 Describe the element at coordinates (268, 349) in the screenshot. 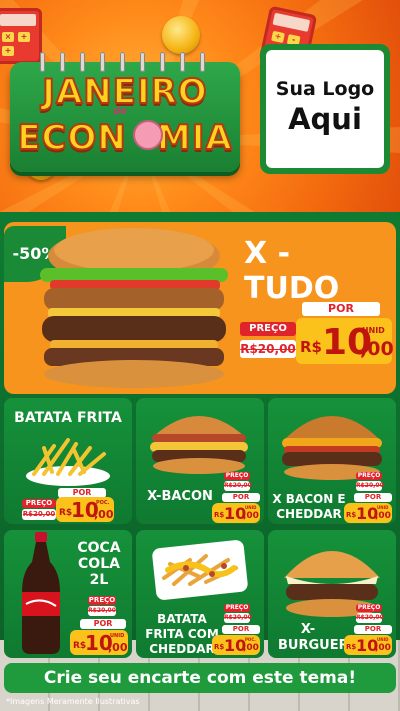

I see `featured-old-price: R$20,00` at that location.